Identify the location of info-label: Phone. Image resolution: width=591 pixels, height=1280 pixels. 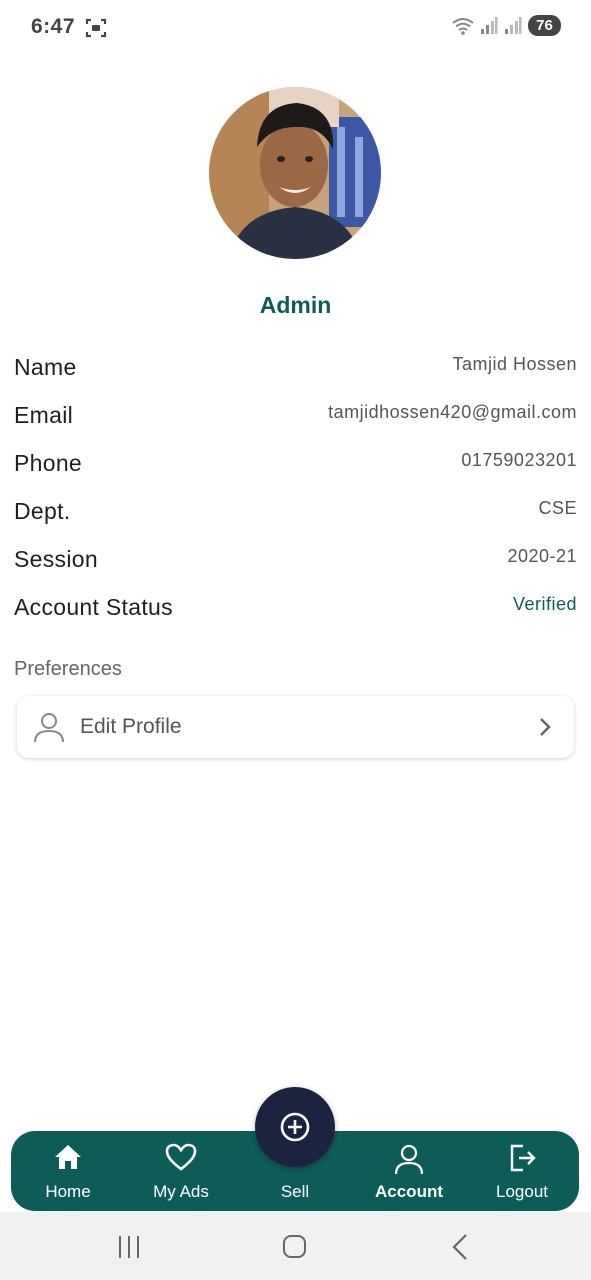
(48, 463).